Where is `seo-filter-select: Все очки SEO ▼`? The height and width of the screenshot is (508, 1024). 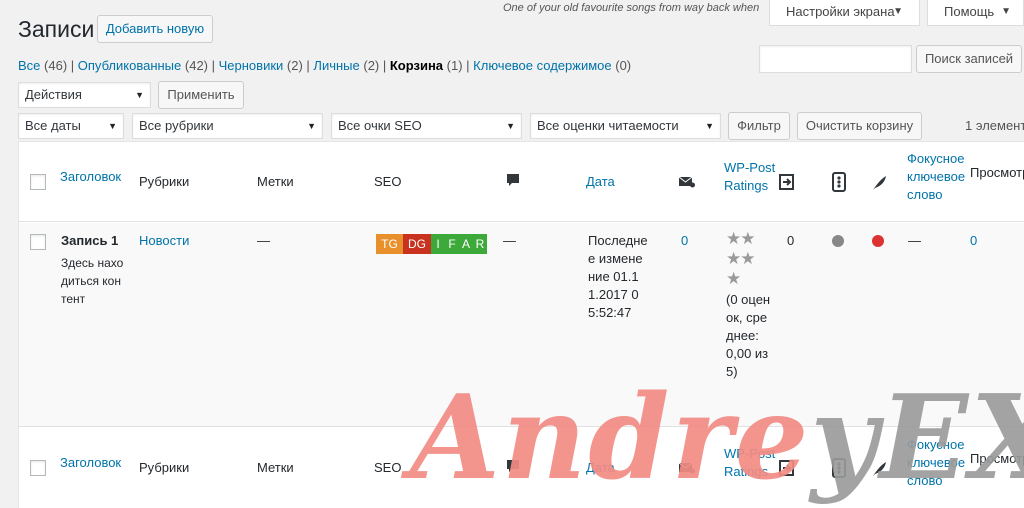 seo-filter-select: Все очки SEO ▼ is located at coordinates (426, 126).